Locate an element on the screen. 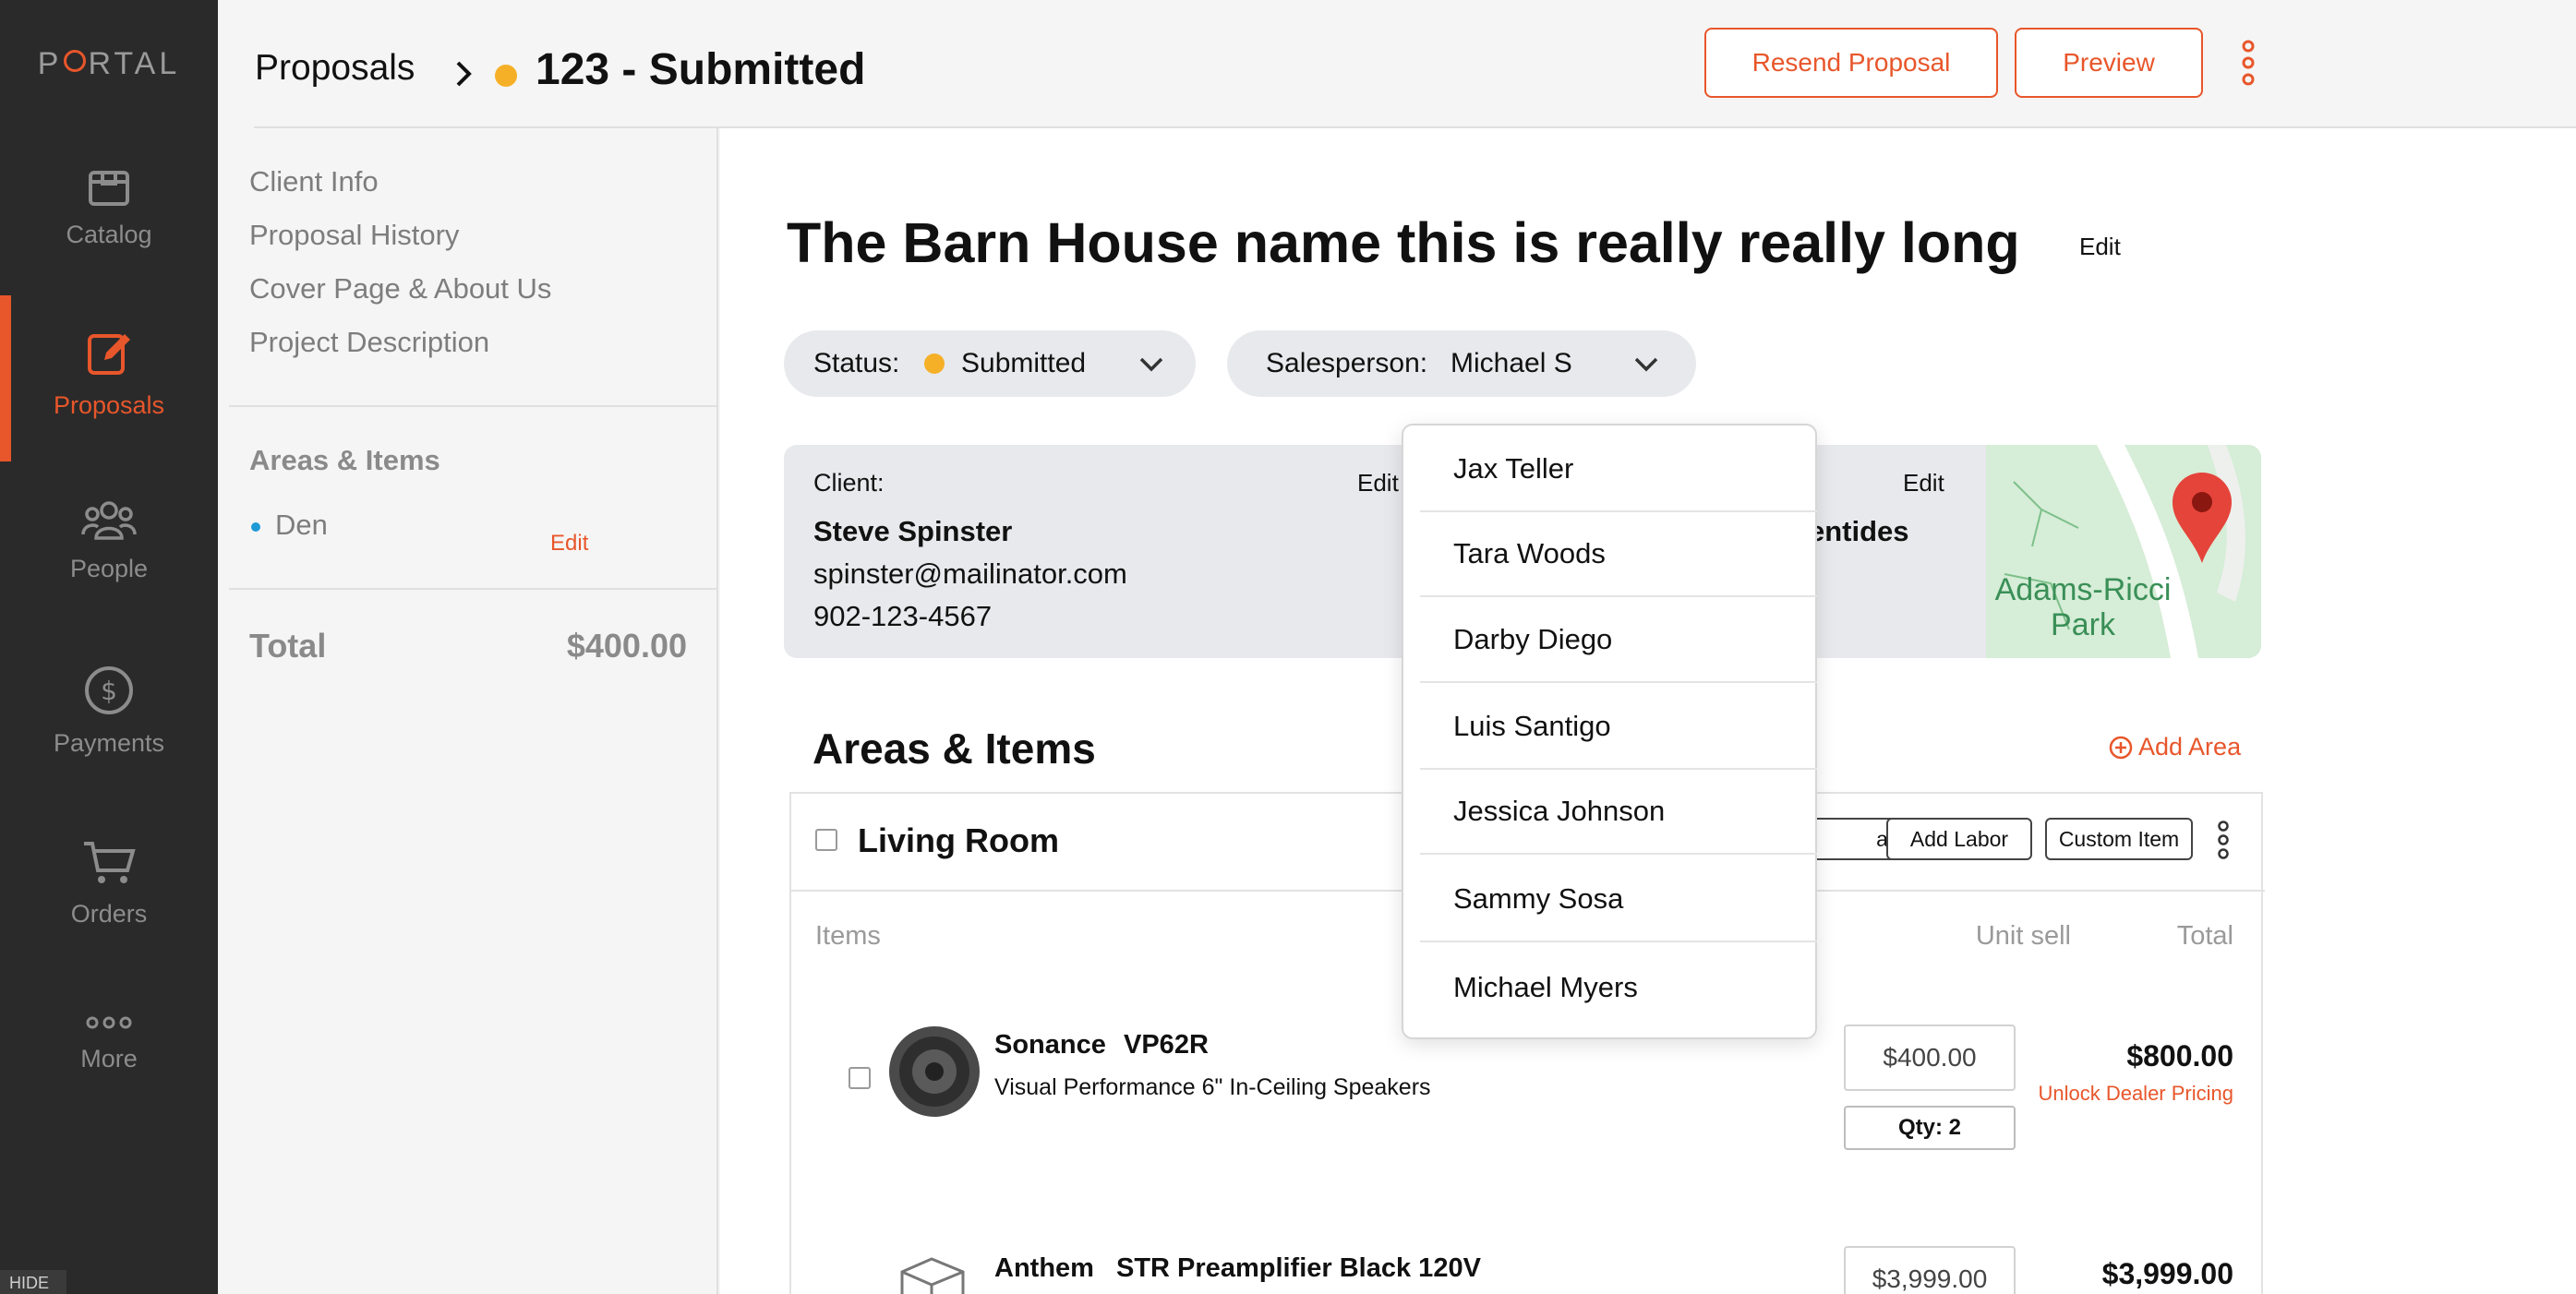  salesperson-option: Luis Santigo is located at coordinates (1618, 726).